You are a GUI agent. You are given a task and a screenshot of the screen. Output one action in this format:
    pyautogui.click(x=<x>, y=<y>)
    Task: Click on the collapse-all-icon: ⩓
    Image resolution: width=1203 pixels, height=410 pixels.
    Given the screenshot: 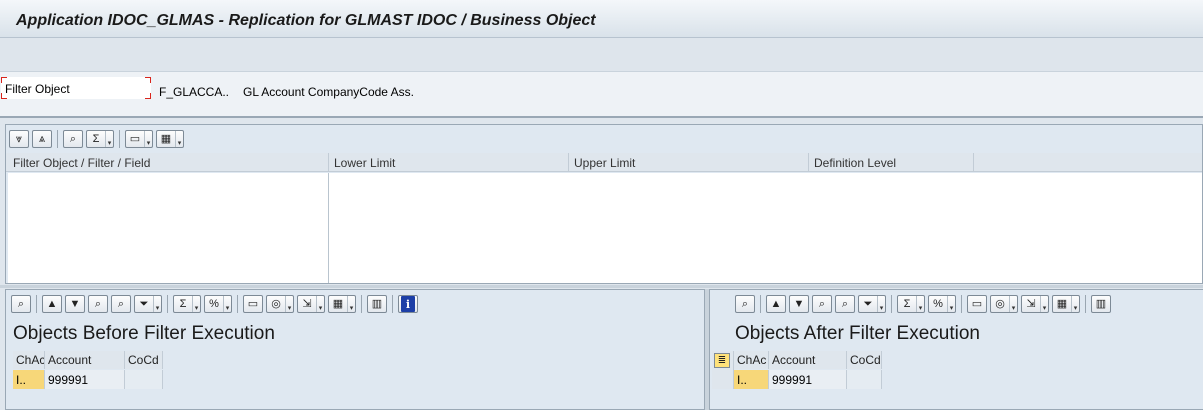 What is the action you would take?
    pyautogui.click(x=42, y=138)
    